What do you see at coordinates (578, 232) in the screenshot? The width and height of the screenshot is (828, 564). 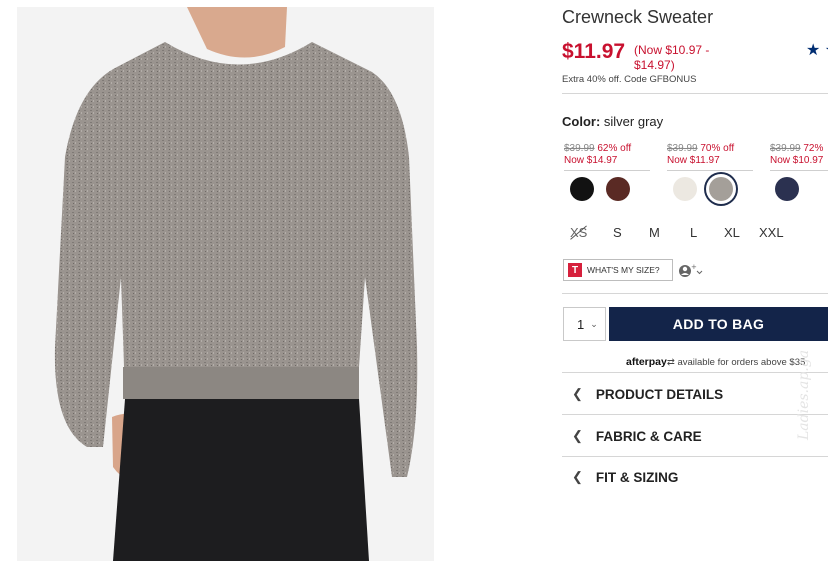 I see `size-option-xs: XS` at bounding box center [578, 232].